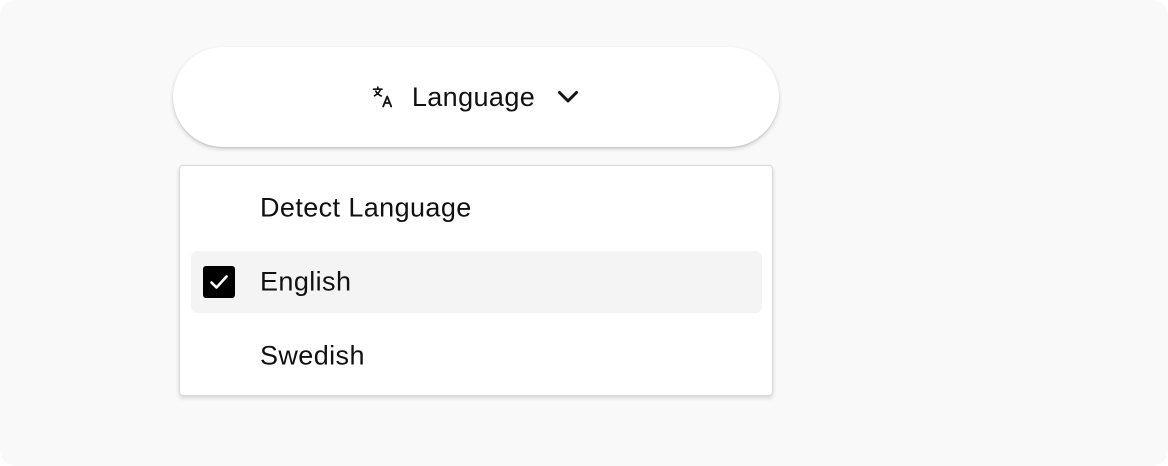 The image size is (1168, 466). I want to click on option-label: Detect Language, so click(366, 207).